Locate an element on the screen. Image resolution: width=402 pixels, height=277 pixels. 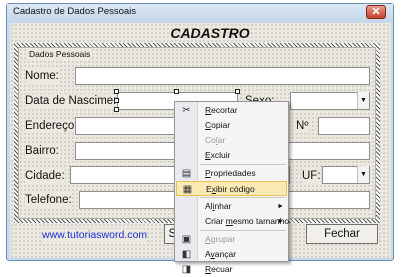
label-telefone: Telefone: is located at coordinates (48, 200).